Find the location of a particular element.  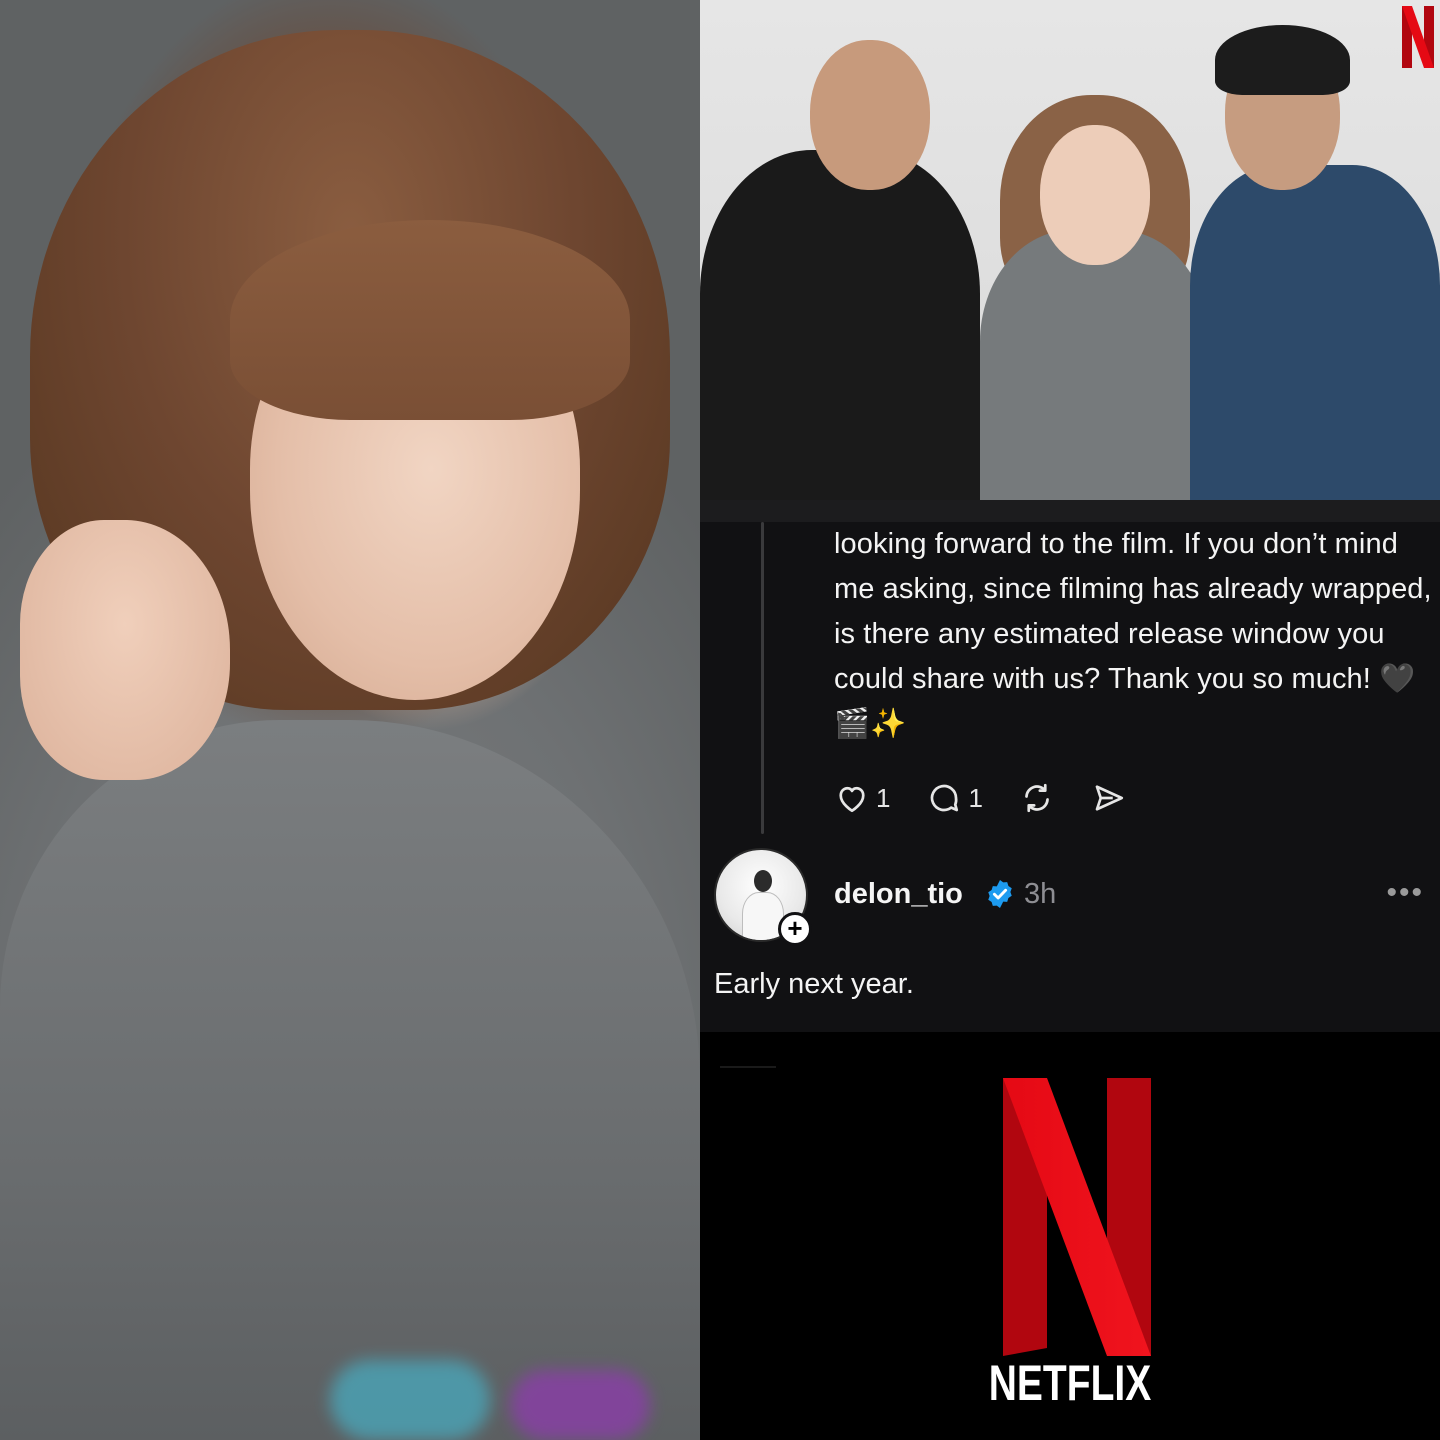

repost-icon is located at coordinates (1037, 798).